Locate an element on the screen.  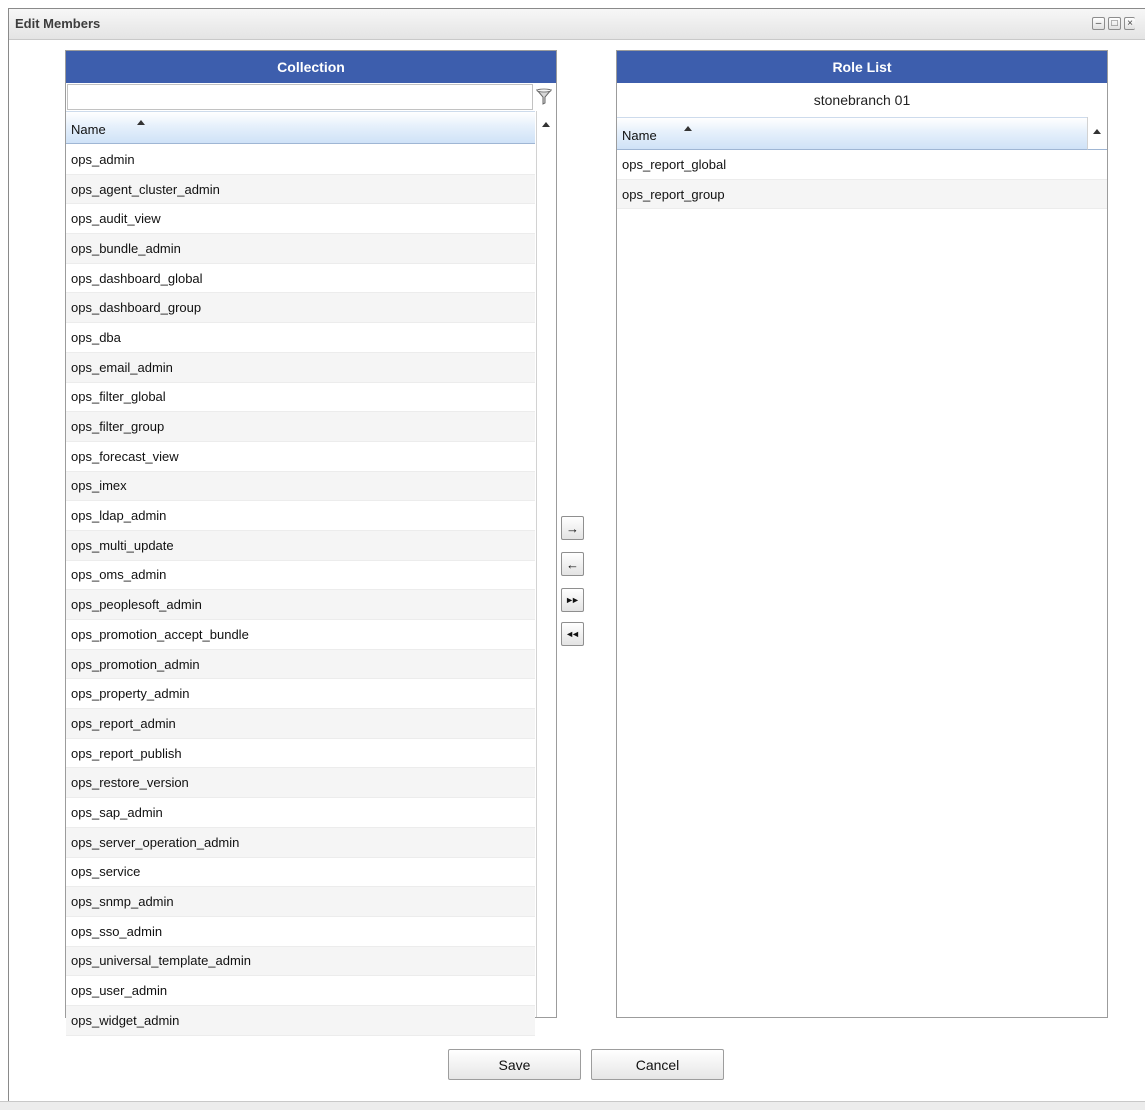
title-bar: Edit Members – □ × is located at coordinates (577, 24).